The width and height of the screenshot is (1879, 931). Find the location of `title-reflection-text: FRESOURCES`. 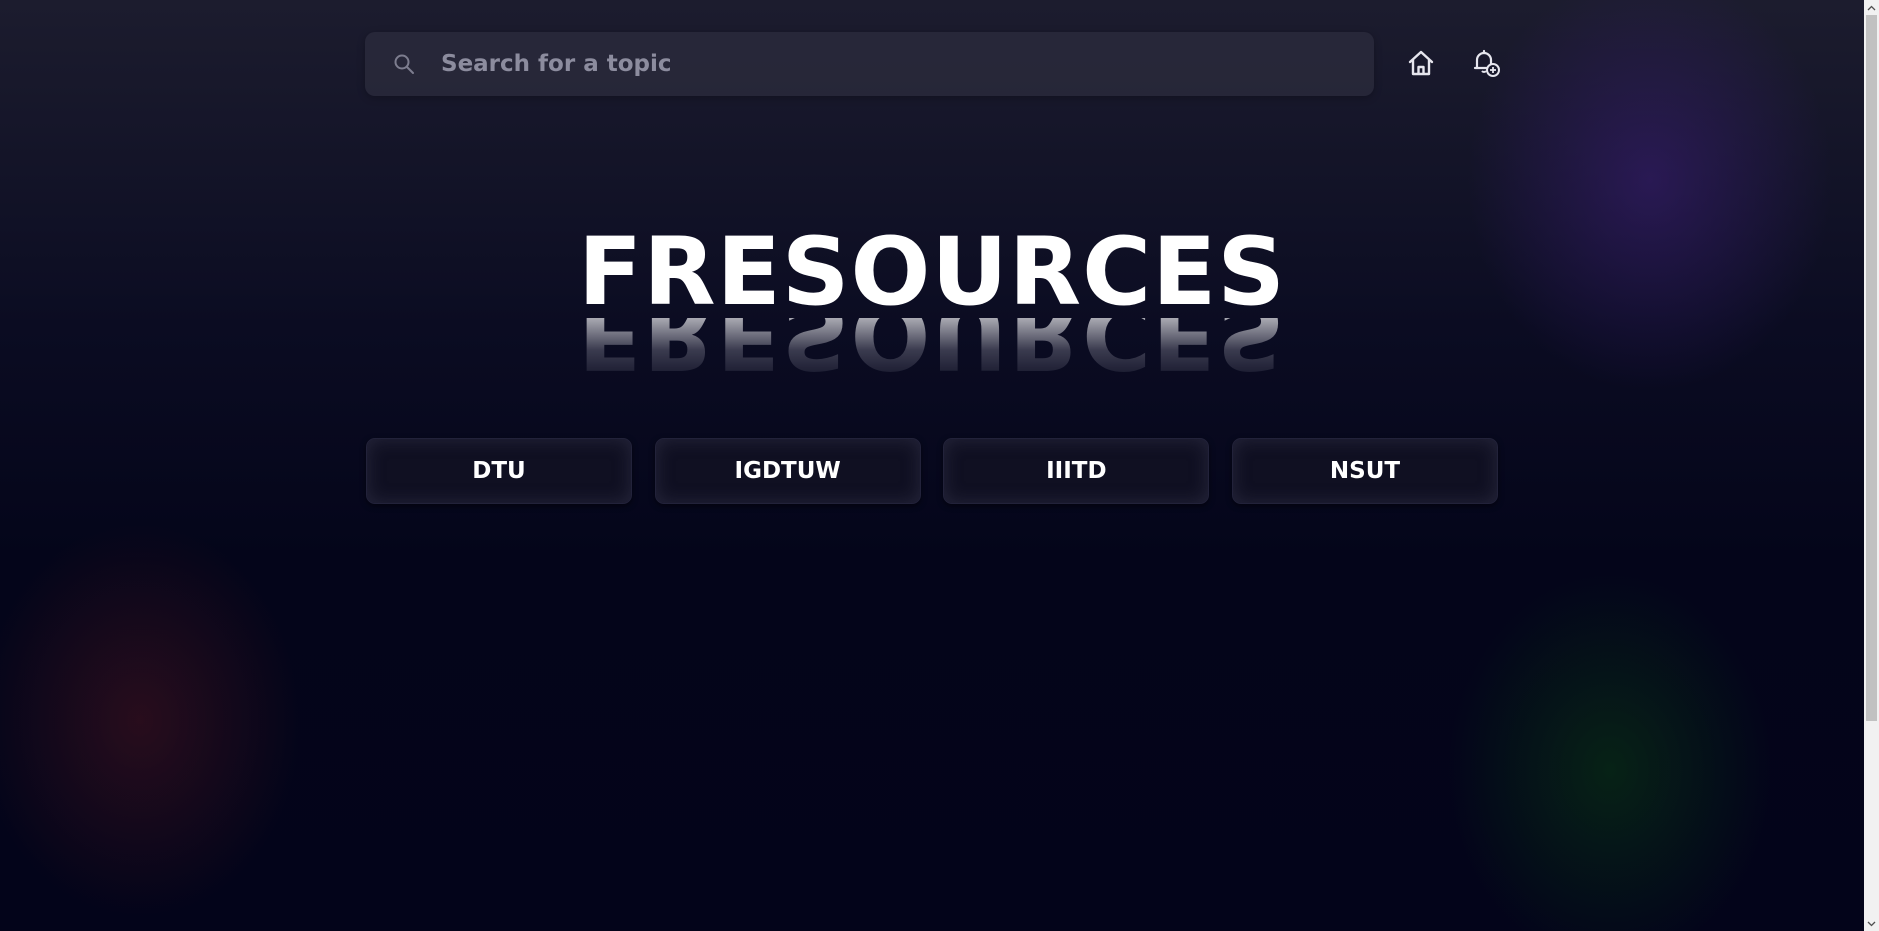

title-reflection-text: FRESOURCES is located at coordinates (932, 353).